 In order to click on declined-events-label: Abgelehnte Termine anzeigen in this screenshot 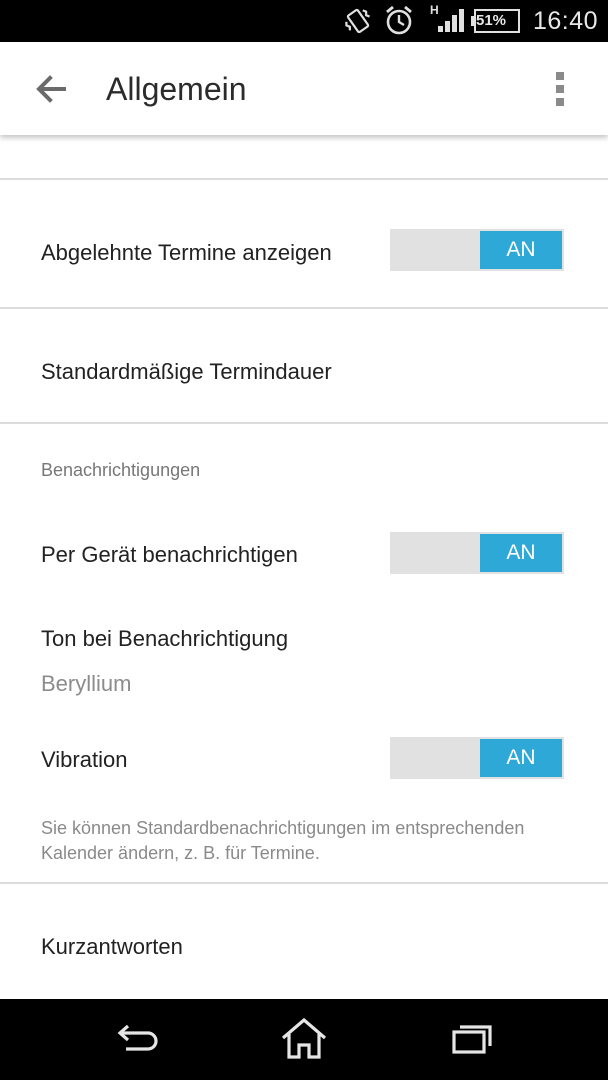, I will do `click(186, 252)`.